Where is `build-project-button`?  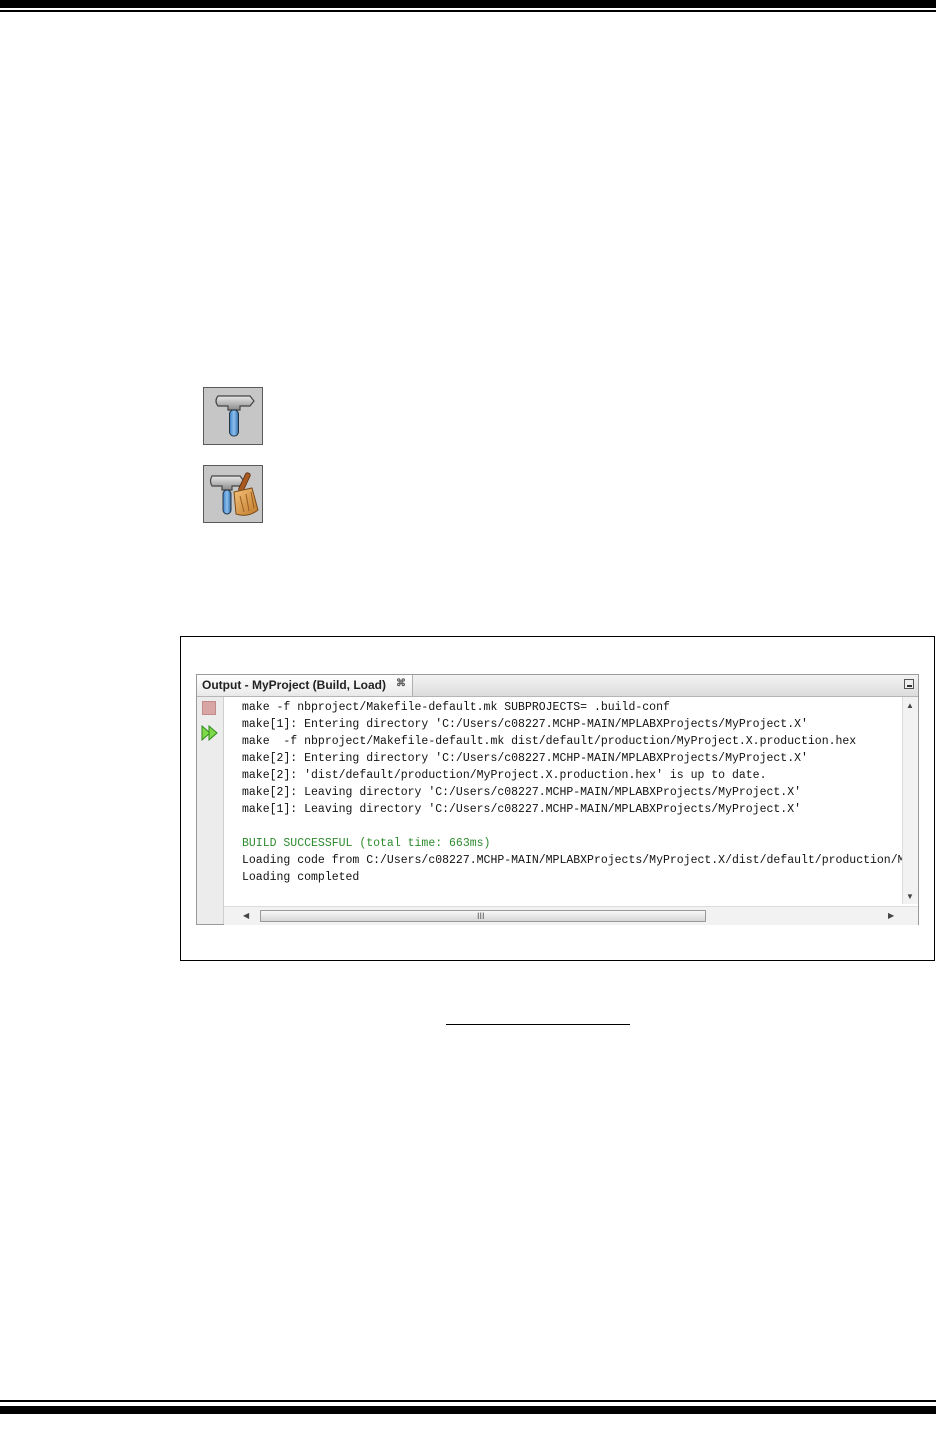 build-project-button is located at coordinates (233, 416).